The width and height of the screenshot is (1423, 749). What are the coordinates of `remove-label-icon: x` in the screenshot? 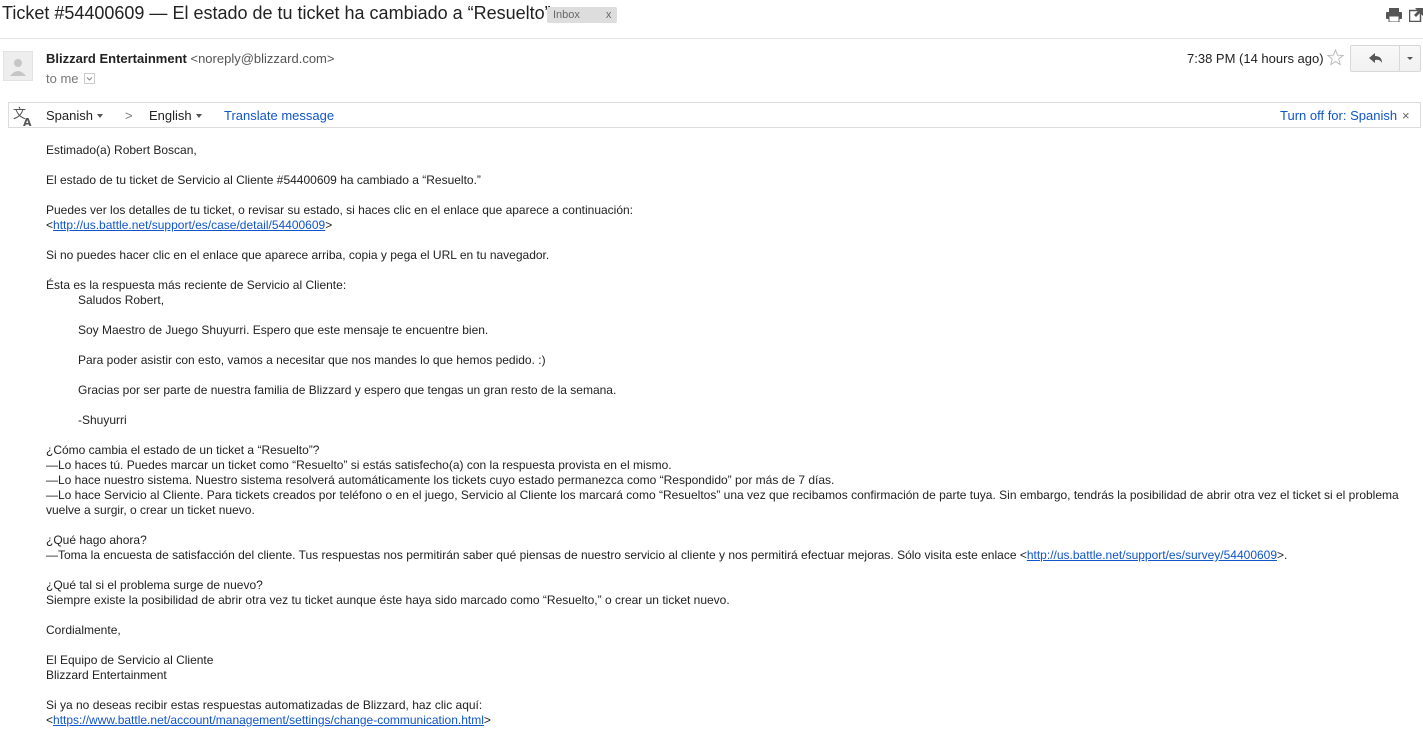 It's located at (609, 15).